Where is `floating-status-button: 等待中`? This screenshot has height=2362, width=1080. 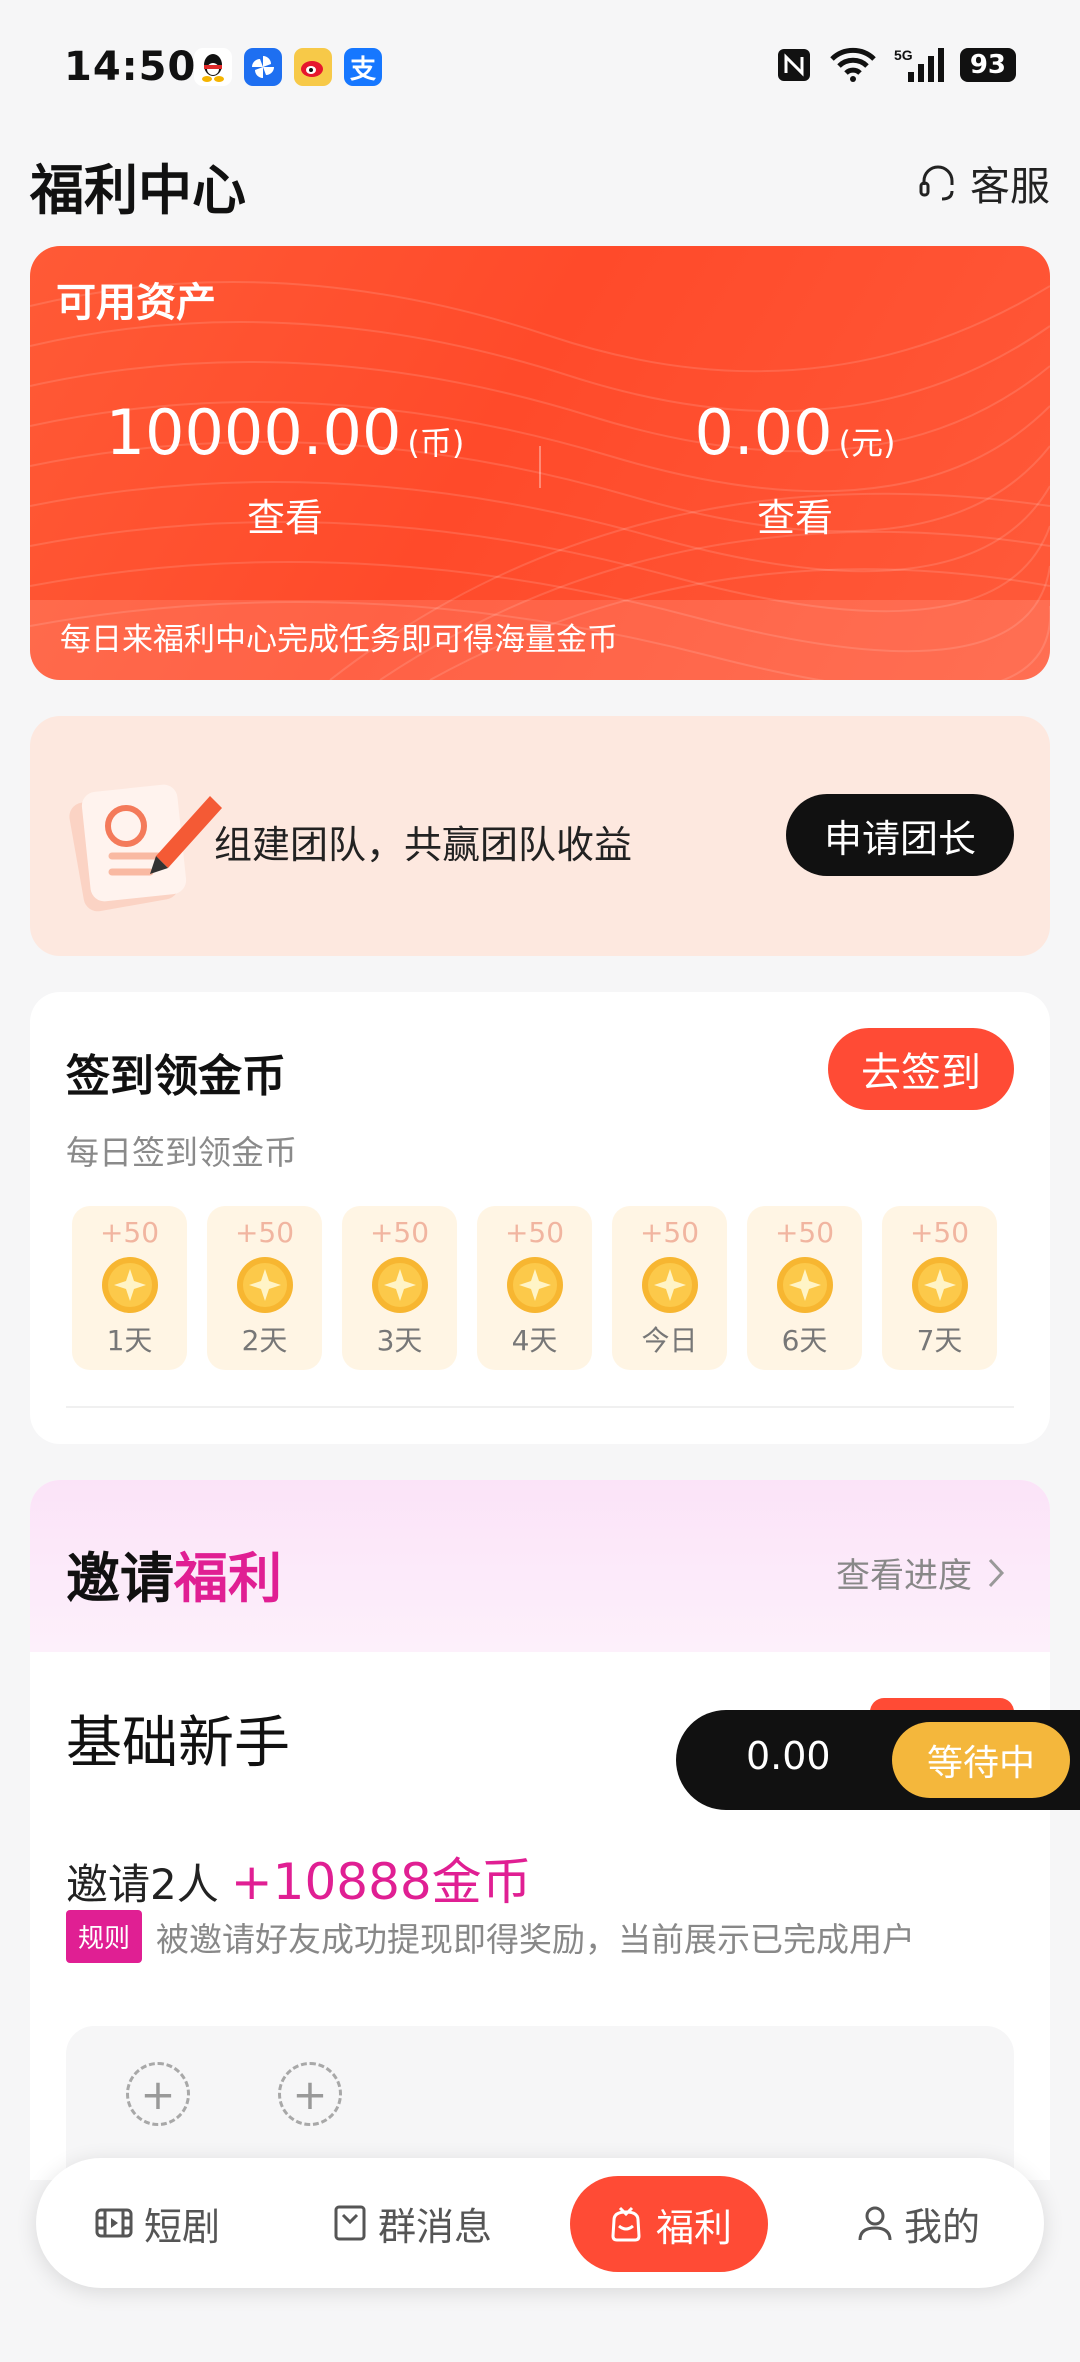
floating-status-button: 等待中 is located at coordinates (981, 1760).